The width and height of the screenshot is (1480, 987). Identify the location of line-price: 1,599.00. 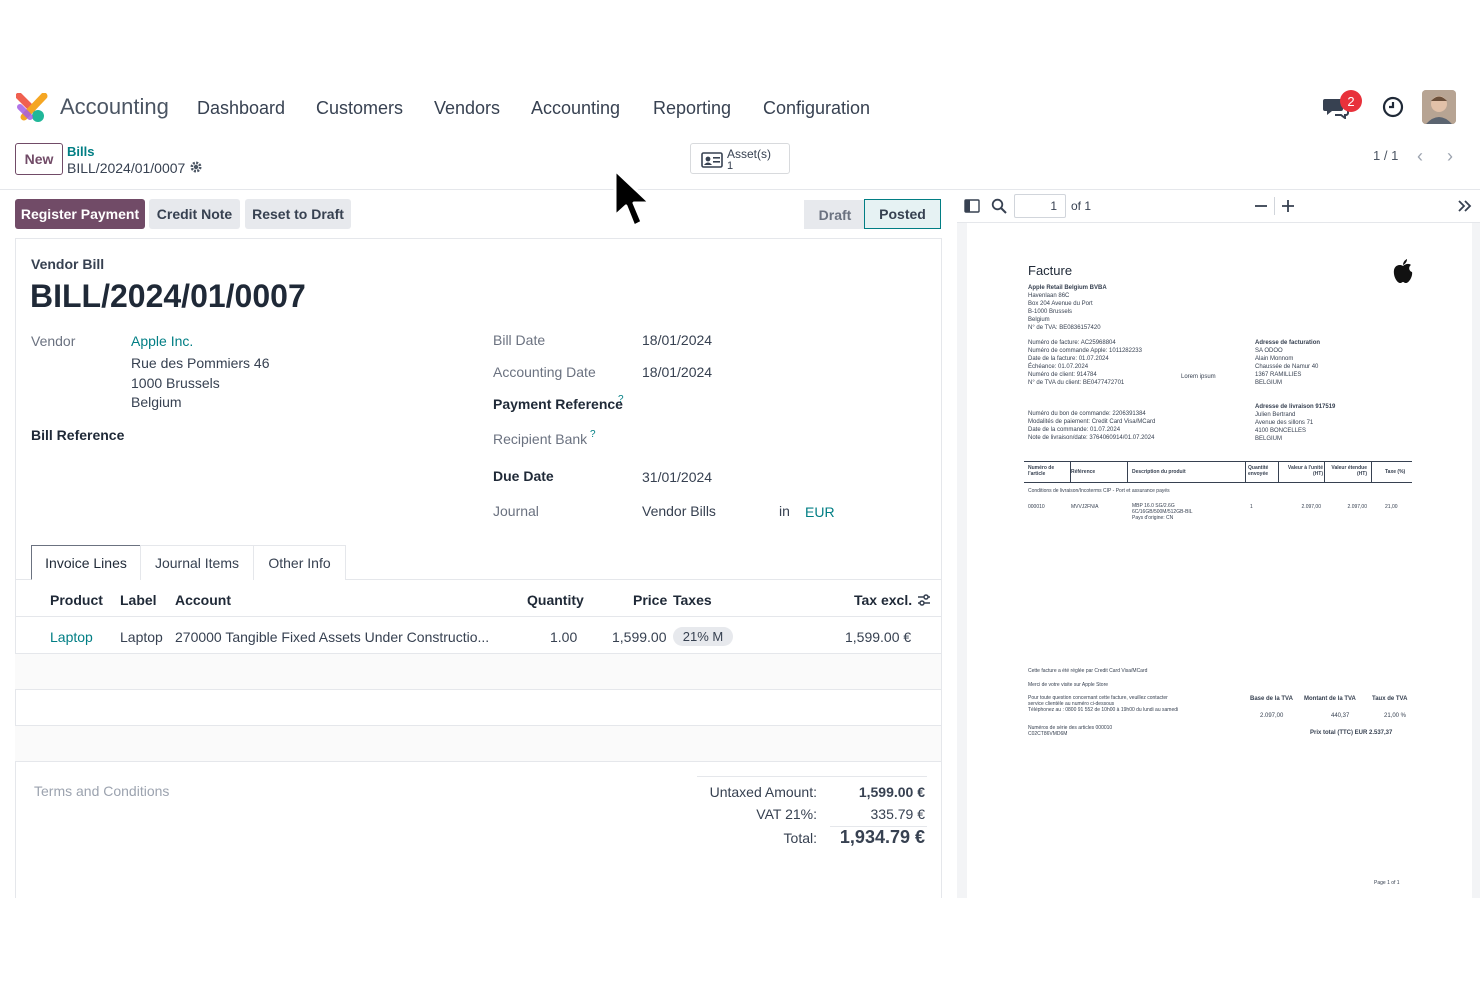
(639, 637).